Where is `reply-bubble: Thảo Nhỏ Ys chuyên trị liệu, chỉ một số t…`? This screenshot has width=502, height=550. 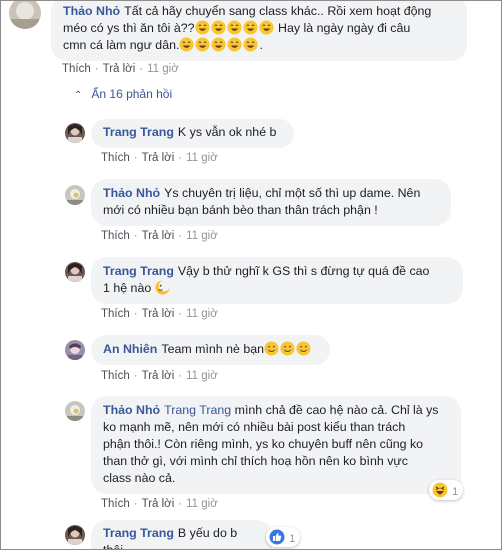
reply-bubble: Thảo Nhỏ Ys chuyên trị liệu, chỉ một số t… is located at coordinates (271, 202).